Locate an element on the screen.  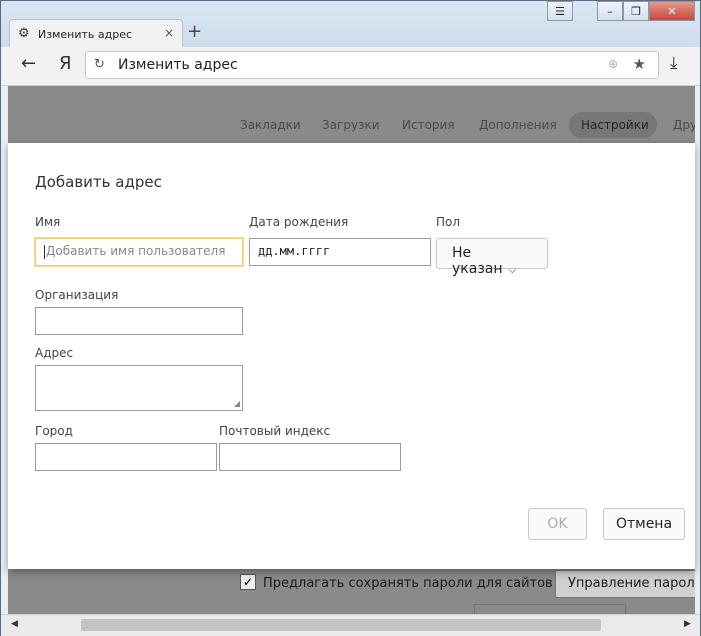
reload-icon: ↻ is located at coordinates (99, 64).